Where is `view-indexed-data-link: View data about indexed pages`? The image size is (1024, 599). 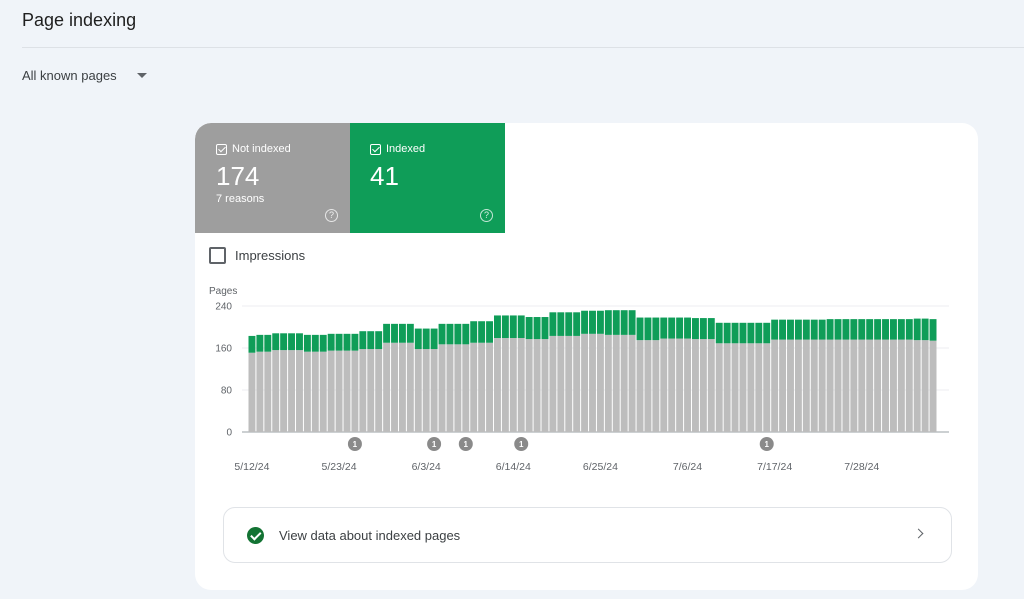 view-indexed-data-link: View data about indexed pages is located at coordinates (587, 535).